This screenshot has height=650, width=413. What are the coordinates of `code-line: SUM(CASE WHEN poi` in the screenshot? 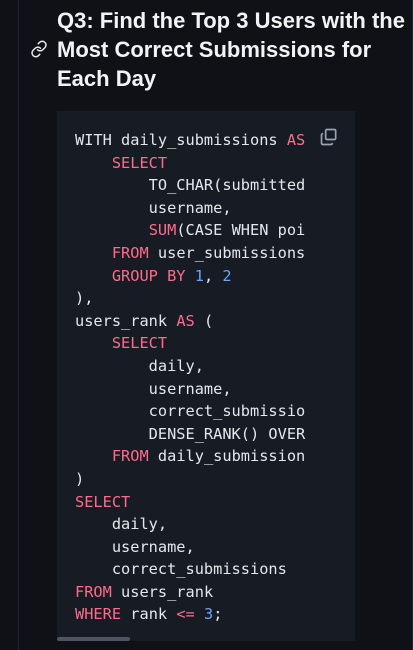 It's located at (191, 230).